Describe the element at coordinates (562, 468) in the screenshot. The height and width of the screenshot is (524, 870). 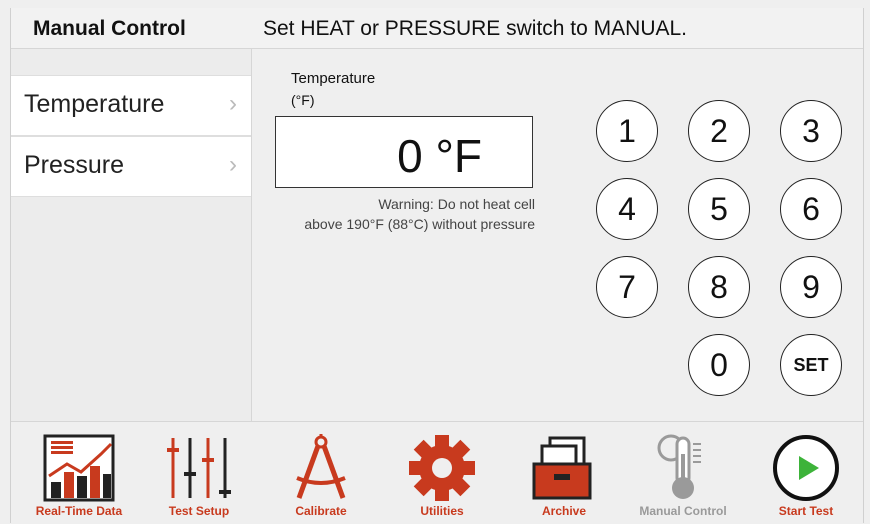
I see `file-cabinet-icon` at that location.